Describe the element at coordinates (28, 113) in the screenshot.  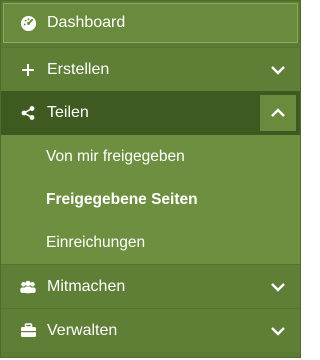
I see `share-icon` at that location.